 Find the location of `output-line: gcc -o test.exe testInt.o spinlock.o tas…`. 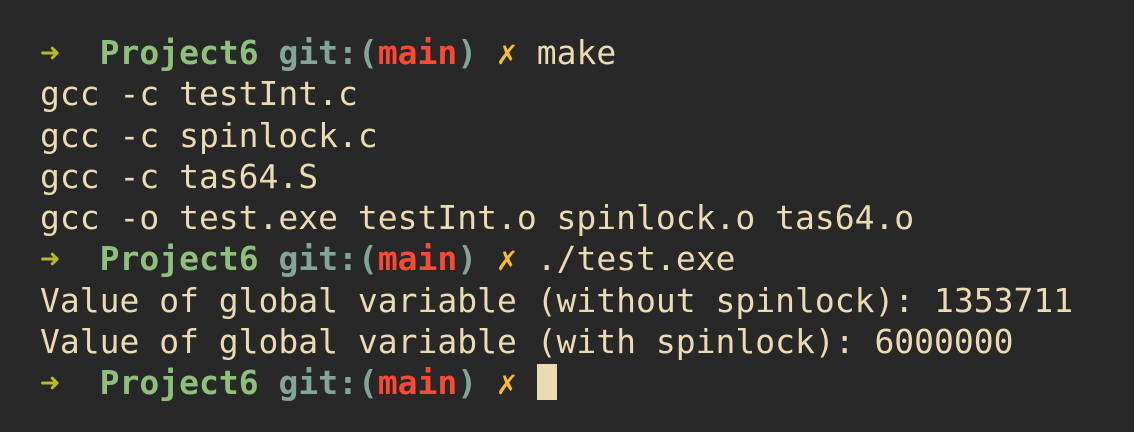

output-line: gcc -o test.exe testInt.o spinlock.o tas… is located at coordinates (477, 218).